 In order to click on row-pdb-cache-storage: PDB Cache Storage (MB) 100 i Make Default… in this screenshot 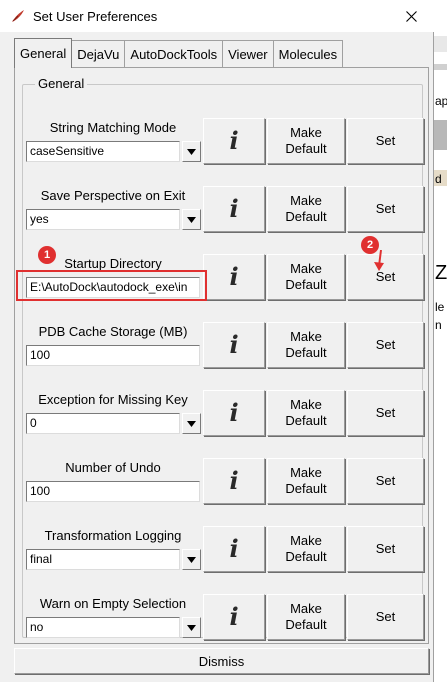, I will do `click(223, 345)`.